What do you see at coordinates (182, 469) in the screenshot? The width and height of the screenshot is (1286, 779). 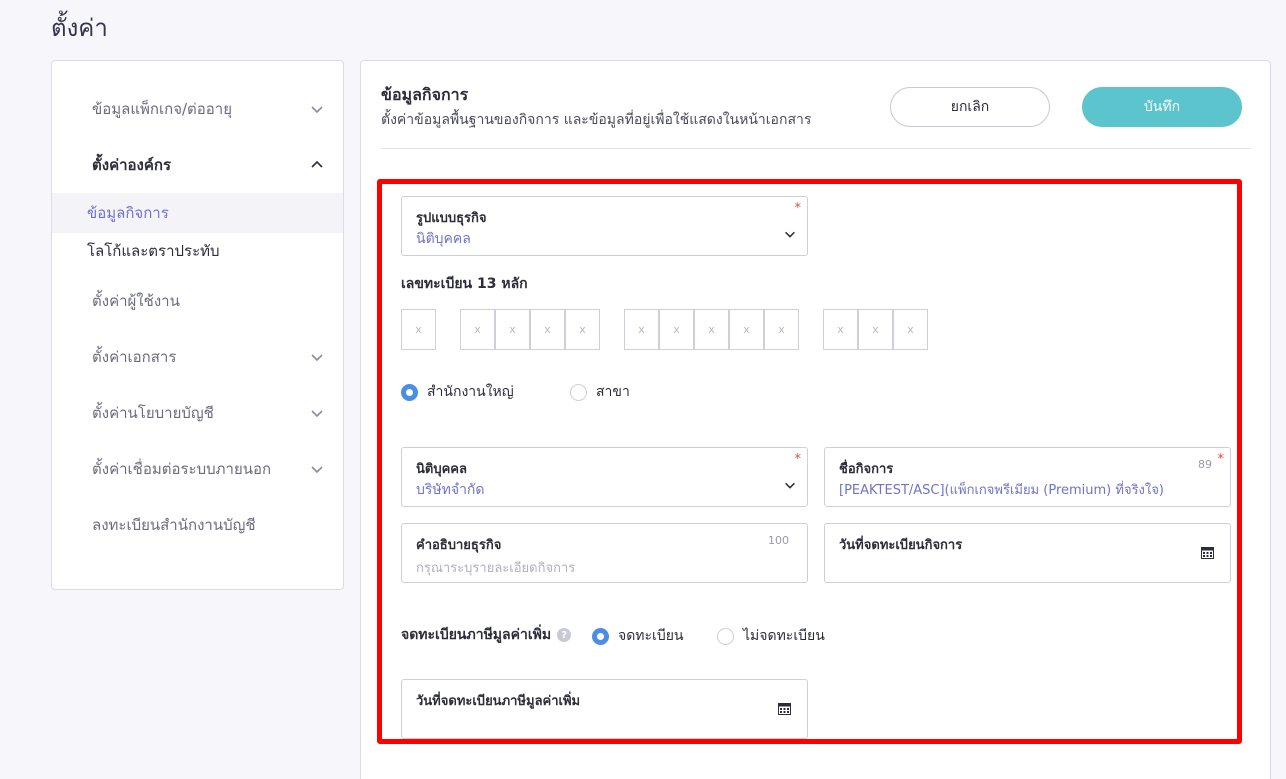 I see `sidebar-item-label: ตั้งค่าเชื่อมต่อระบบภายนอก` at bounding box center [182, 469].